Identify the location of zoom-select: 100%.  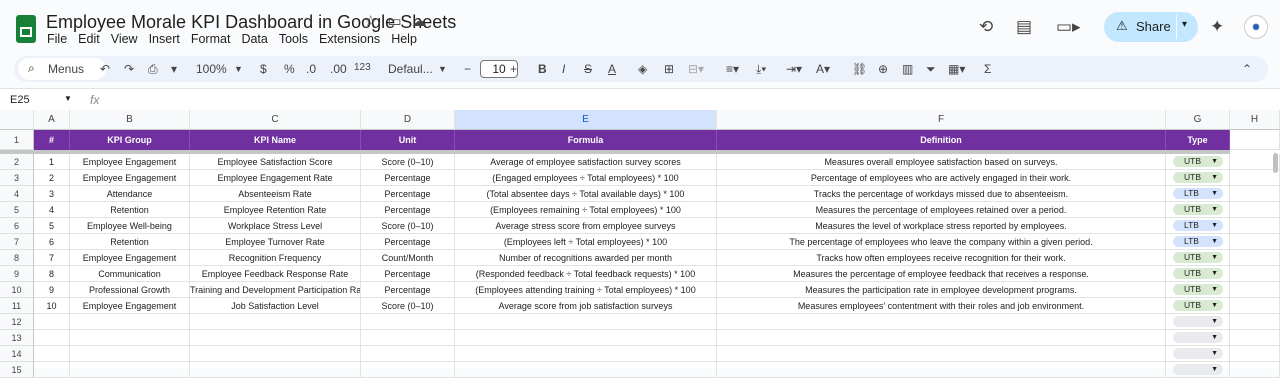
(211, 69).